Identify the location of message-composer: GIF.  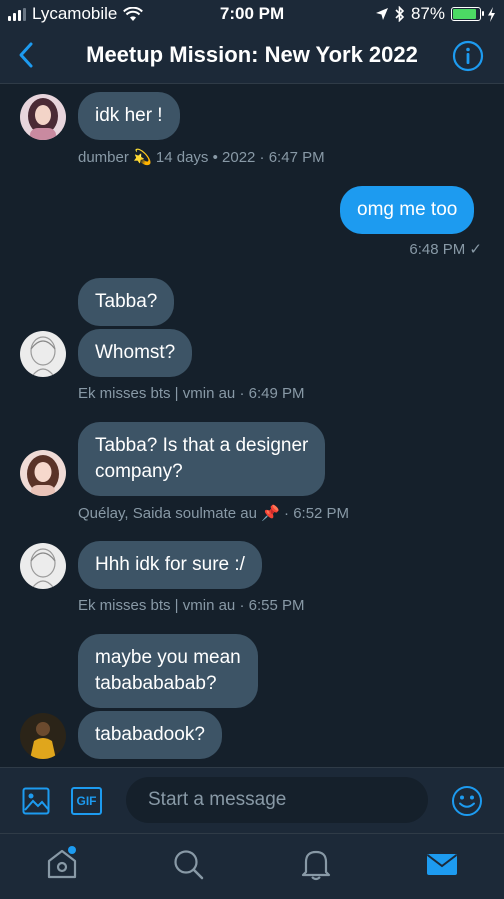
(252, 800).